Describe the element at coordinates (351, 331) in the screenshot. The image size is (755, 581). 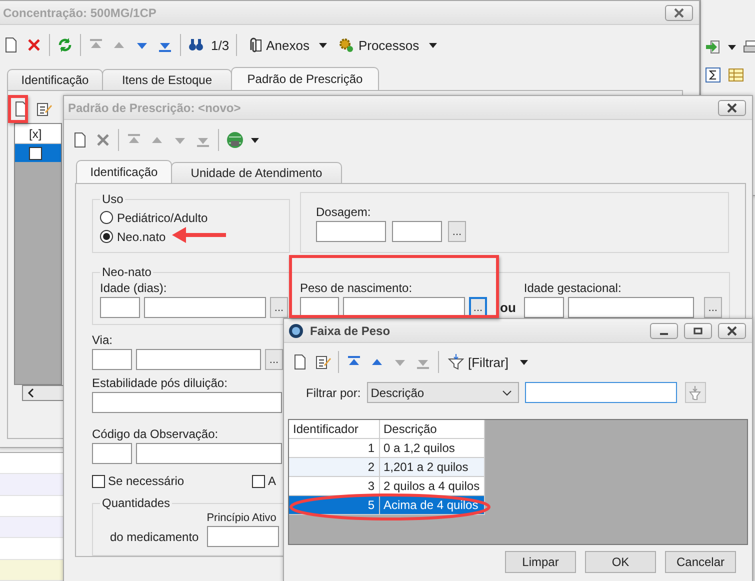
I see `window-title: Faixa de Peso` at that location.